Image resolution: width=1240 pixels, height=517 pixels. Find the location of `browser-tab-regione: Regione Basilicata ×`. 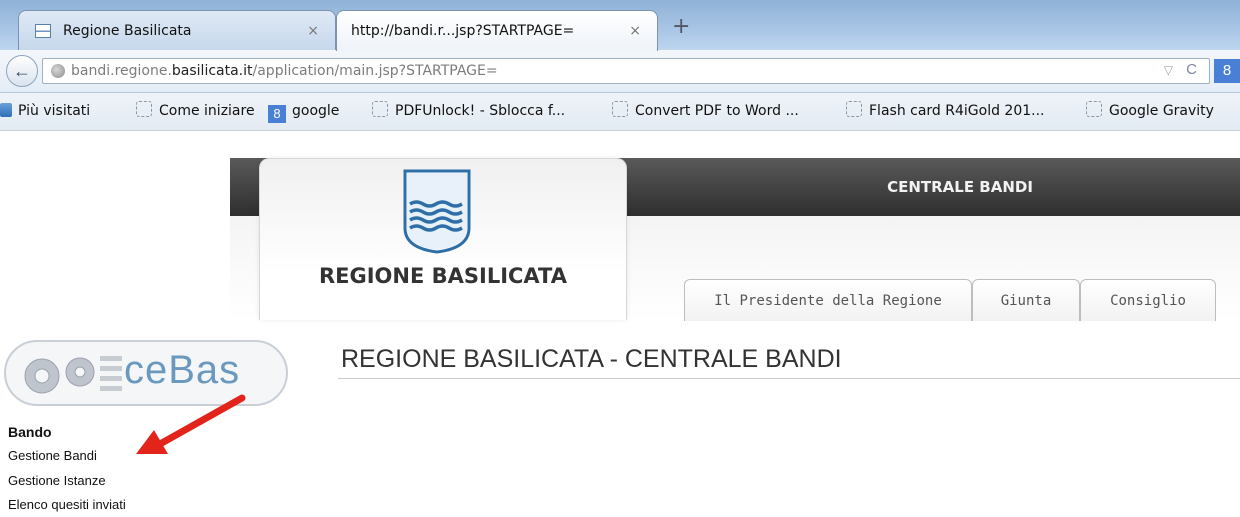

browser-tab-regione: Regione Basilicata × is located at coordinates (177, 30).